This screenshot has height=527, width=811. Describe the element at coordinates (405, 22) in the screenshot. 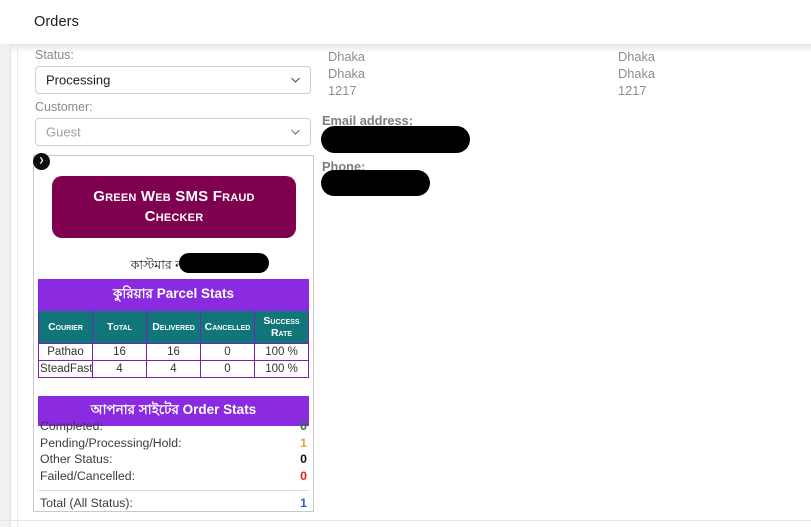

I see `window-header: Orders` at that location.